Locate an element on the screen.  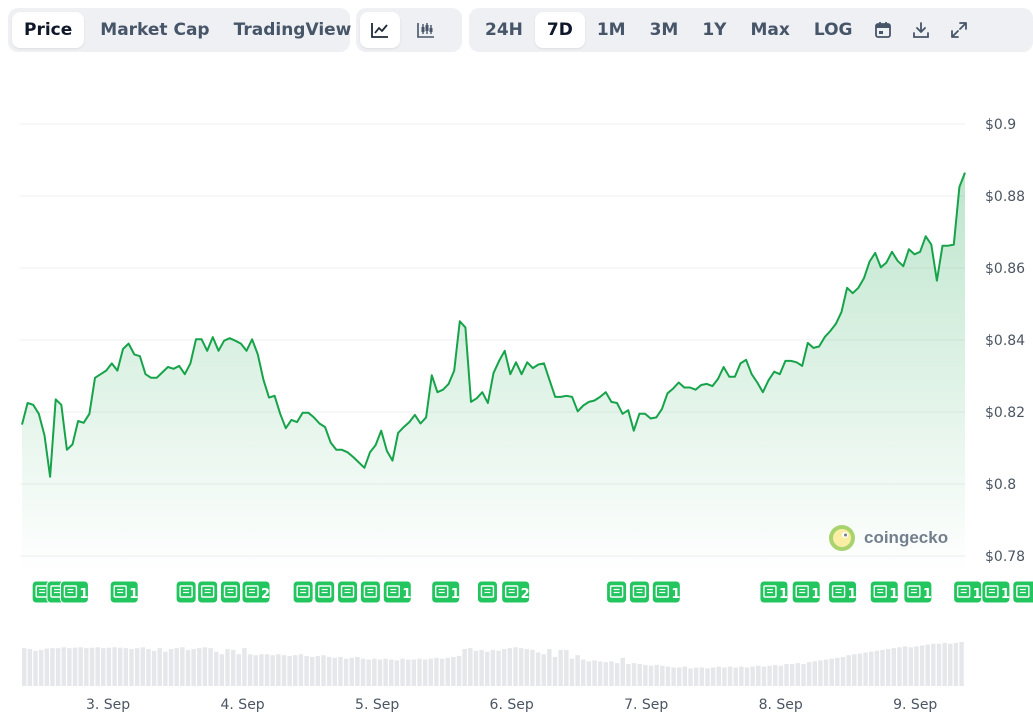
chart-type-group is located at coordinates (409, 30).